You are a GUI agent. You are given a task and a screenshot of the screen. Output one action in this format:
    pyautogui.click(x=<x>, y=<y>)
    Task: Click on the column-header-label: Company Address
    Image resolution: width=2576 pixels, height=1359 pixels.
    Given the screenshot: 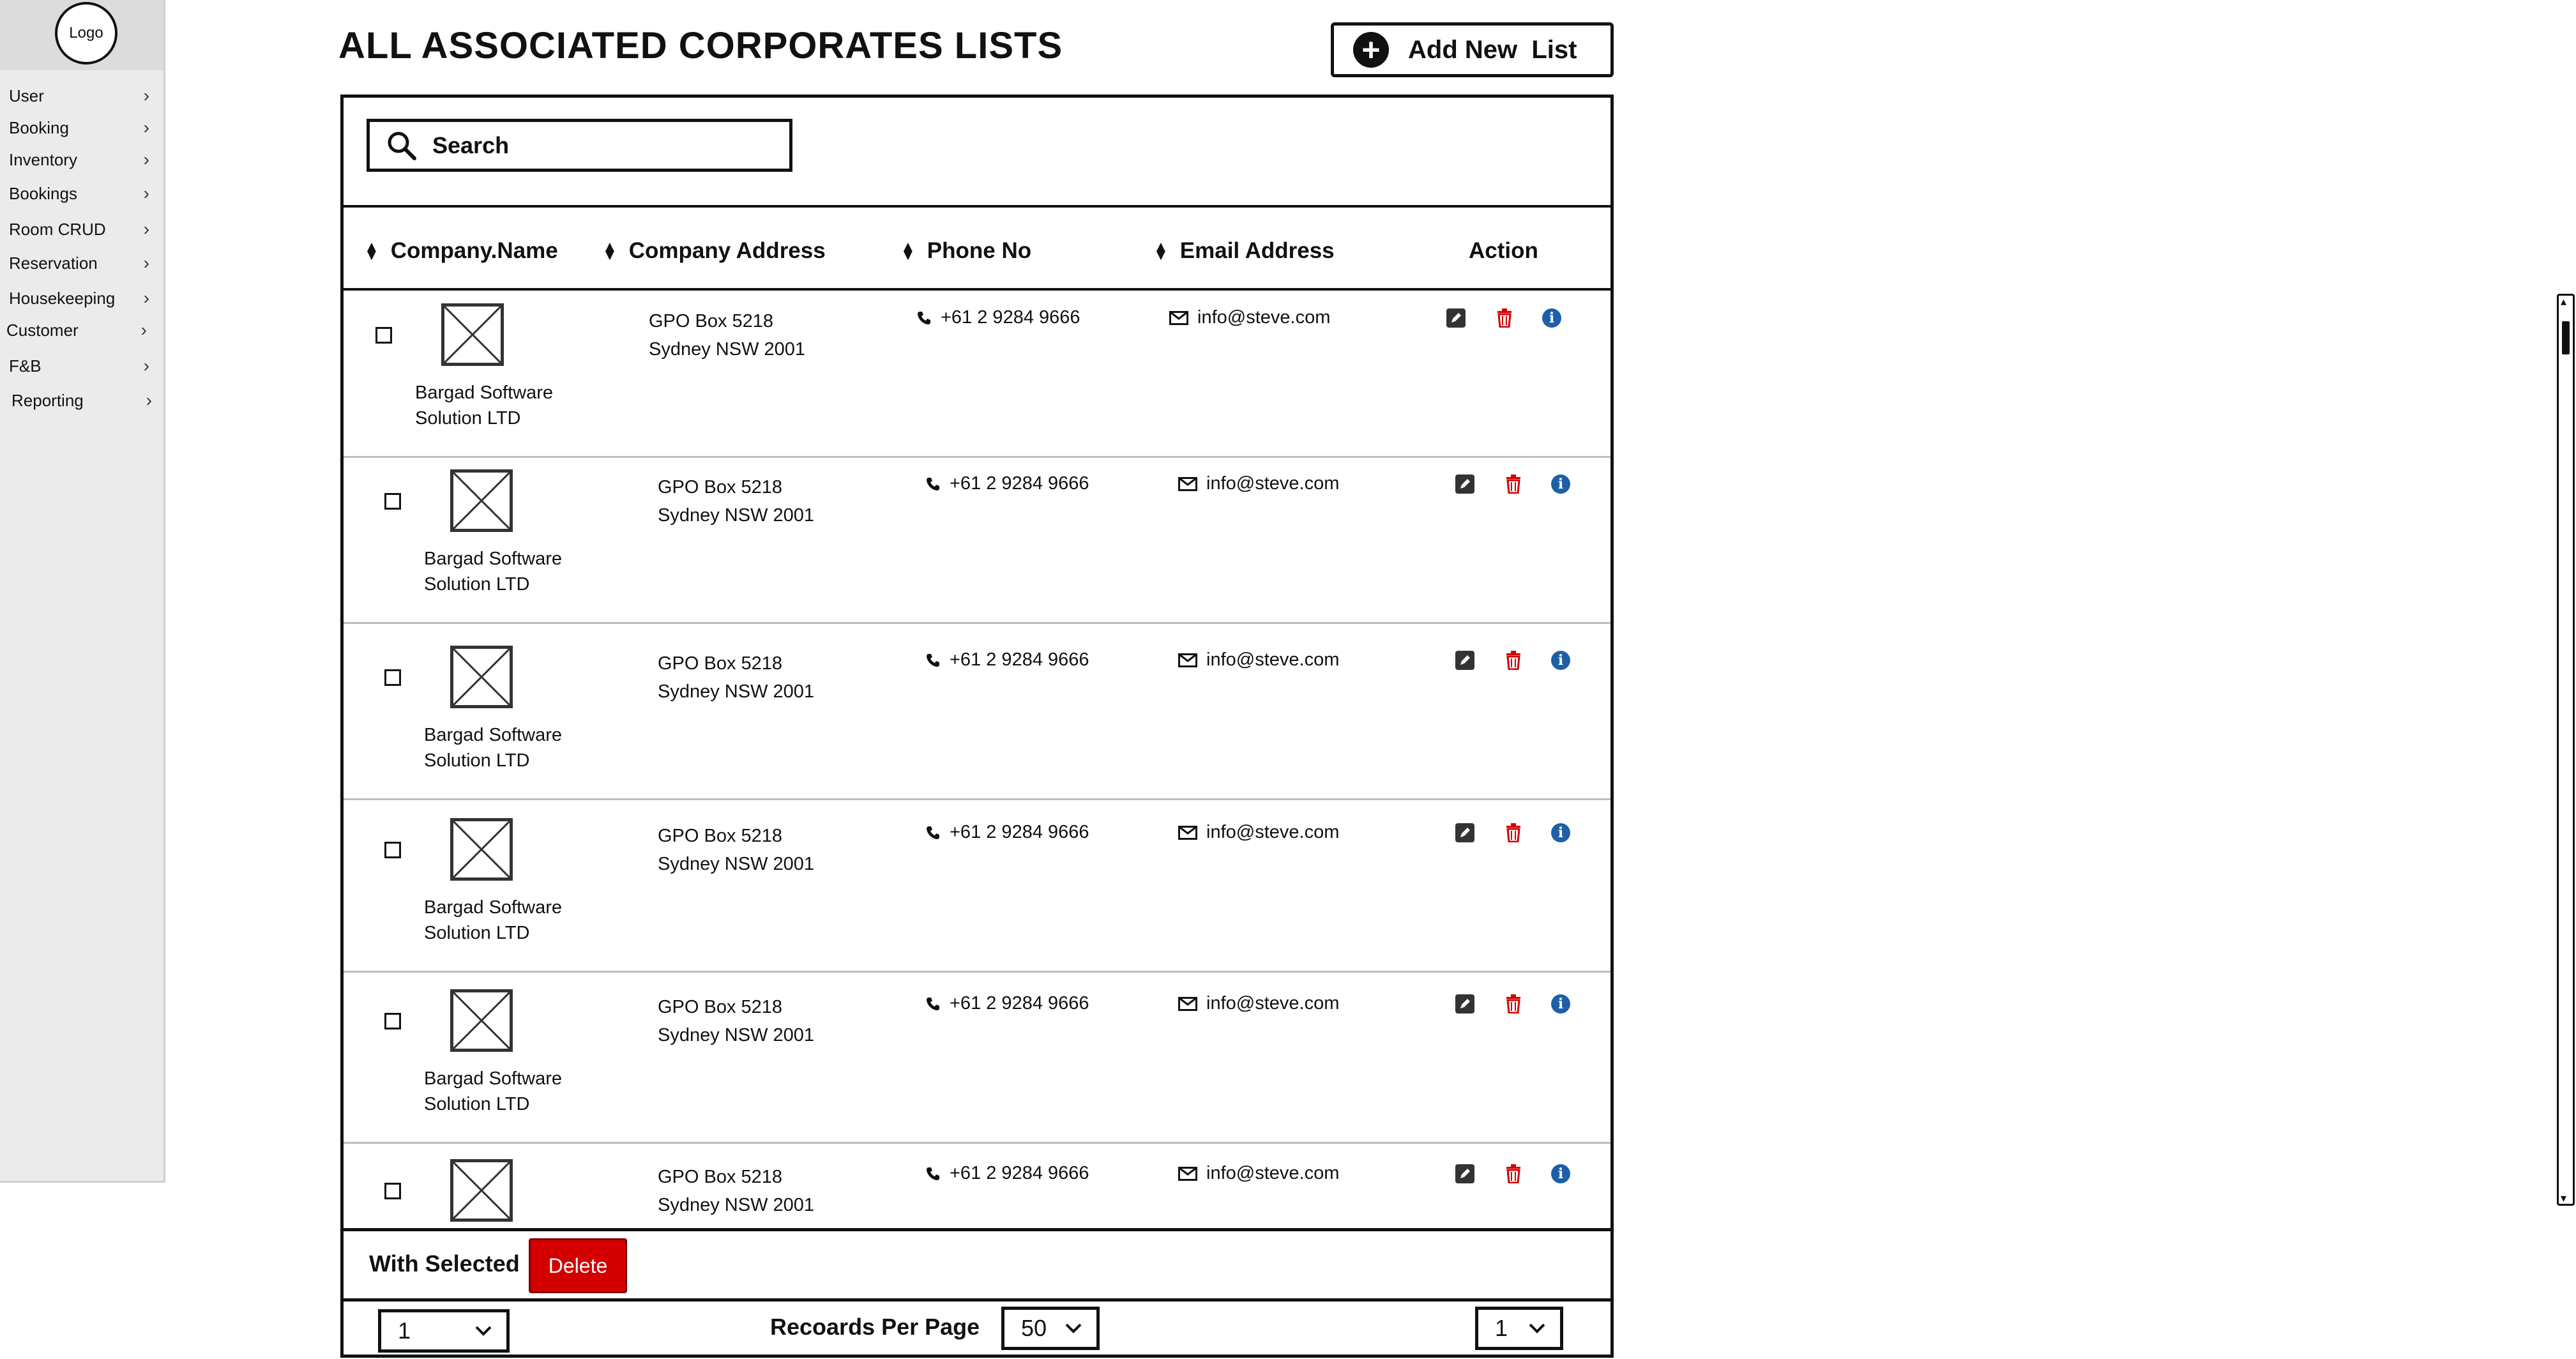 What is the action you would take?
    pyautogui.click(x=727, y=250)
    